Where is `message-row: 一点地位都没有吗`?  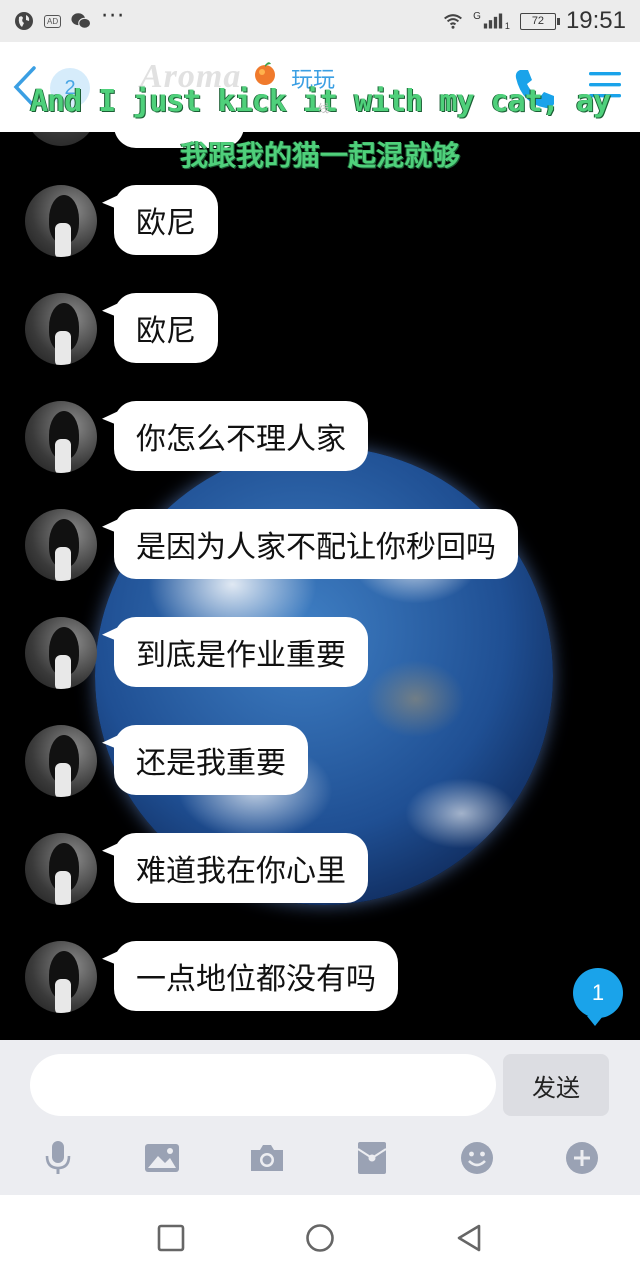
message-row: 一点地位都没有吗 is located at coordinates (320, 976).